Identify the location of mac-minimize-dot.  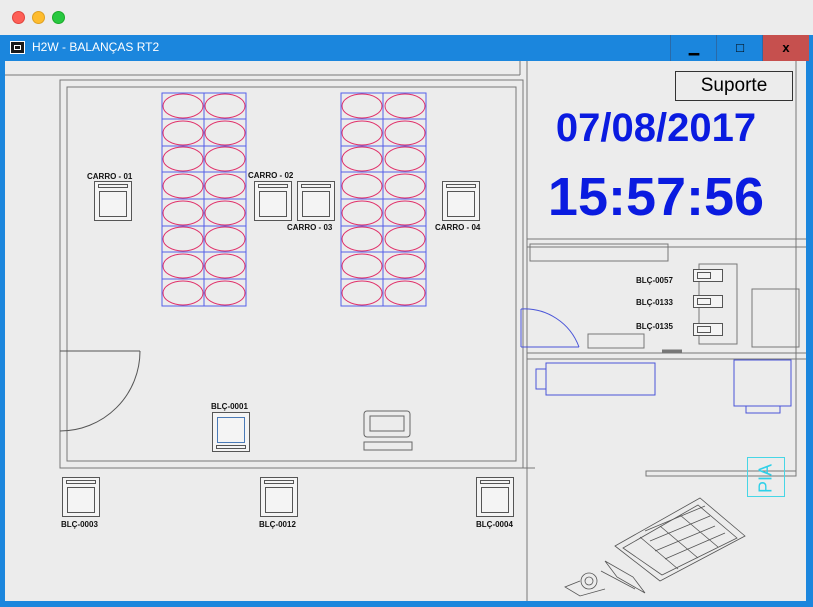
(38, 17).